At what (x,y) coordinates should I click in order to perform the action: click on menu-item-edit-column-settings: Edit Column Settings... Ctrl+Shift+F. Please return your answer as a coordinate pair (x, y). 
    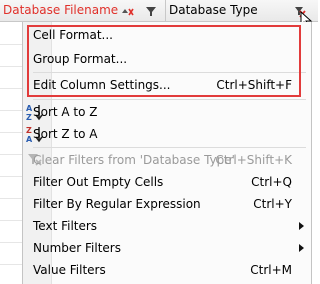
    Looking at the image, I should click on (167, 85).